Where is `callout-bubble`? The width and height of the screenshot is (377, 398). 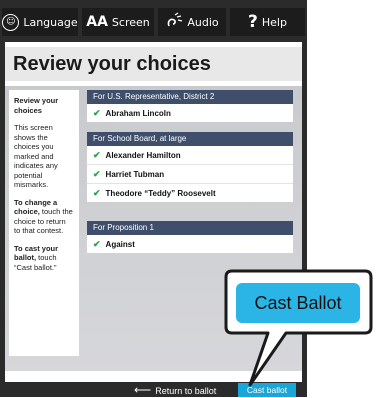 callout-bubble is located at coordinates (298, 328).